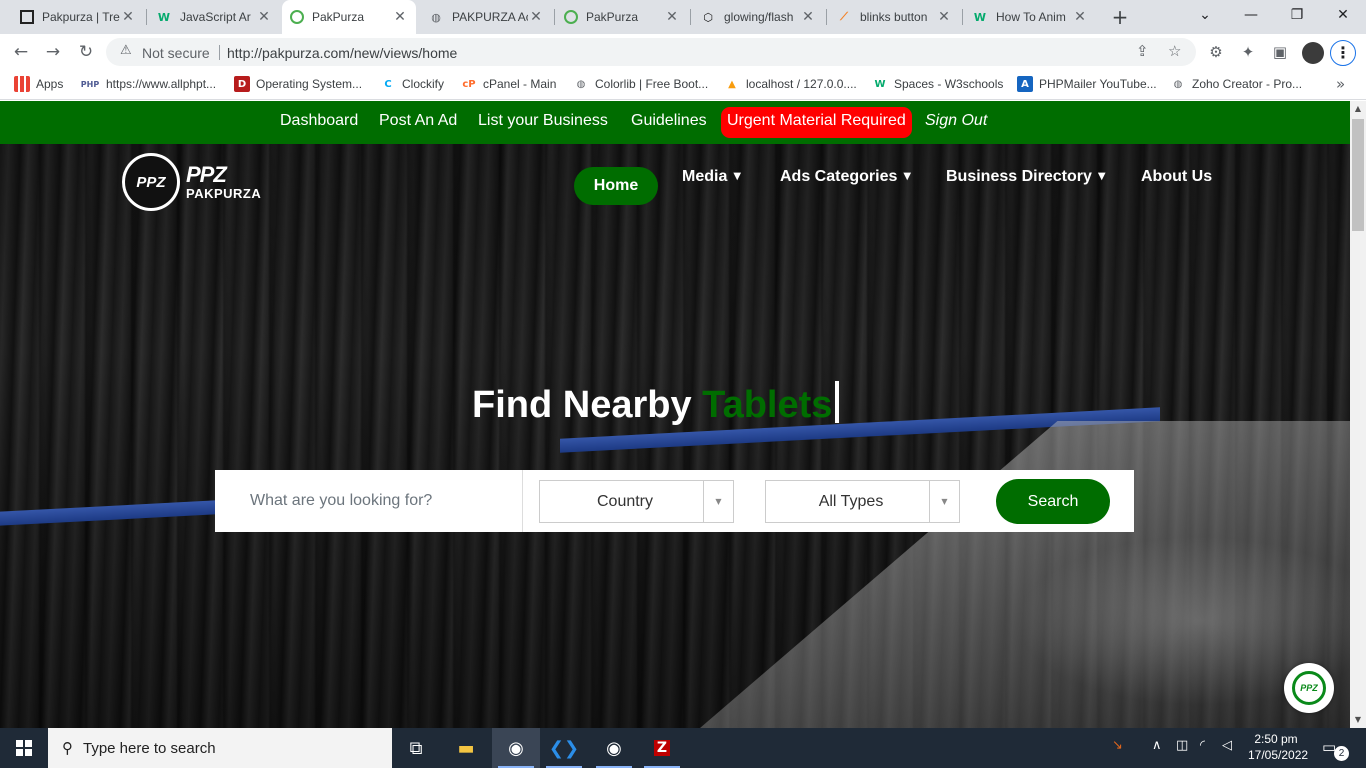 This screenshot has height=768, width=1366. I want to click on more-bookmarks-icon: », so click(1340, 84).